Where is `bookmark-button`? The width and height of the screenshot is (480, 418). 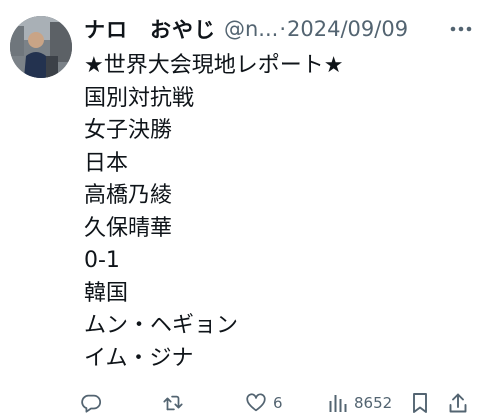
bookmark-button is located at coordinates (420, 403).